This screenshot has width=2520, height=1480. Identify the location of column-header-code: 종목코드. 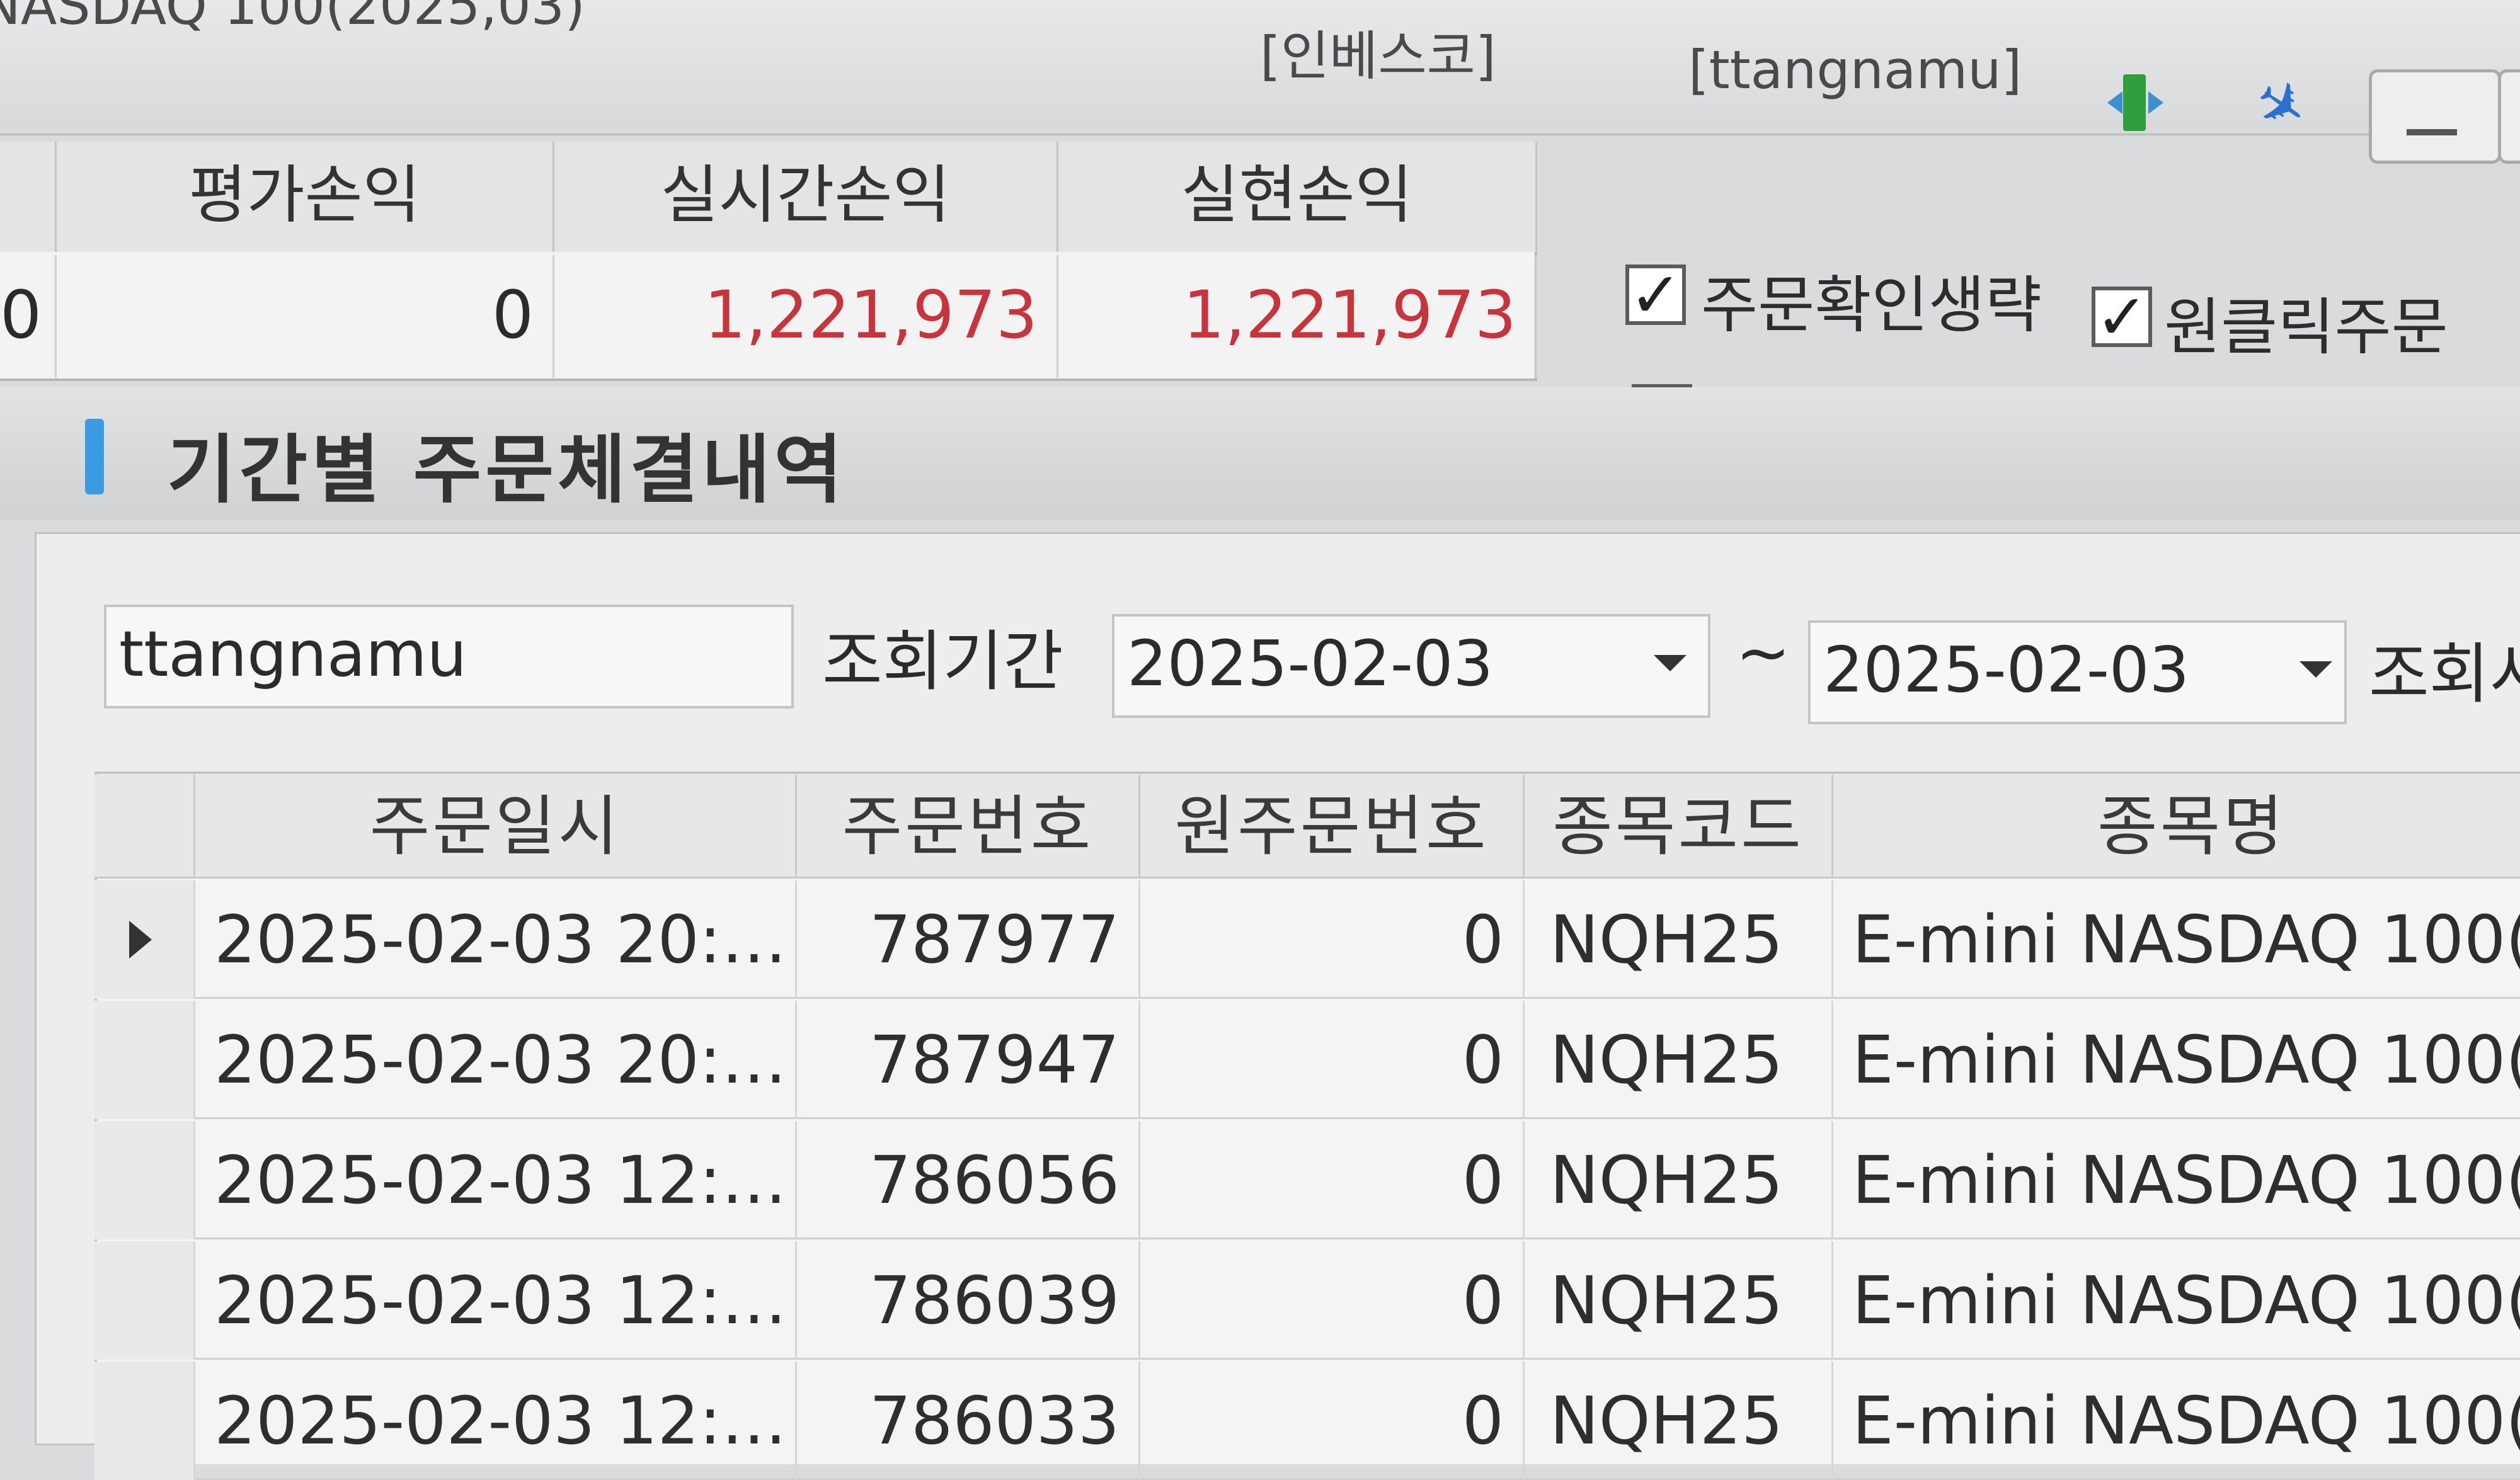
(1679, 827).